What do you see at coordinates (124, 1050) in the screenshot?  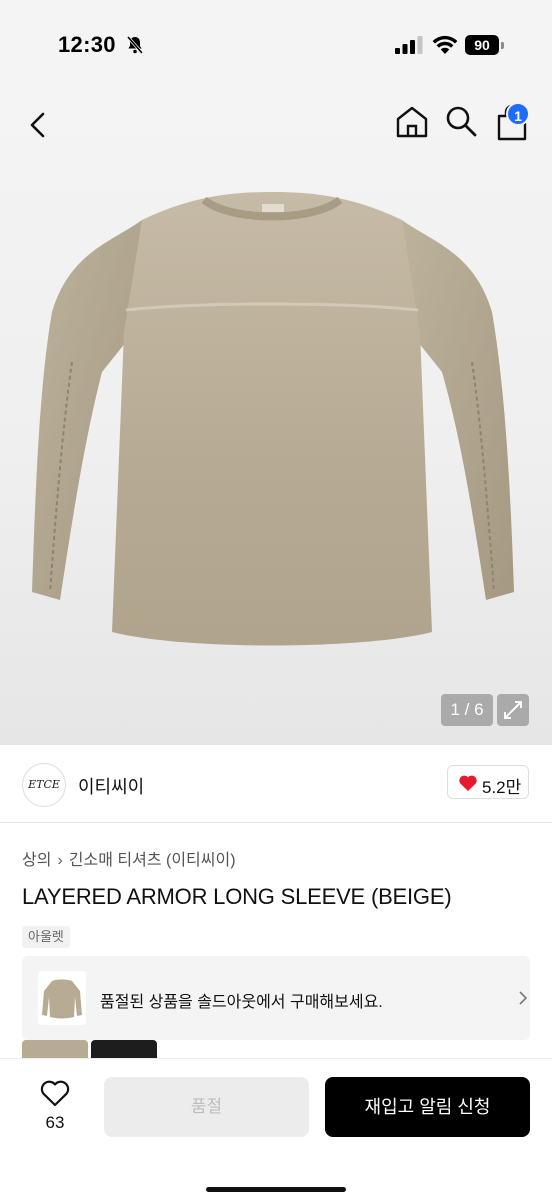 I see `color-option-black` at bounding box center [124, 1050].